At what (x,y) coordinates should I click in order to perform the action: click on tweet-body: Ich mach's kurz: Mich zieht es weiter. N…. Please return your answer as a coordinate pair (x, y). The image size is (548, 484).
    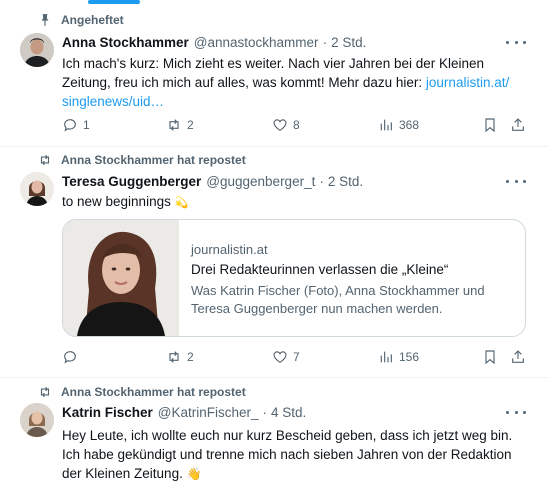
    Looking at the image, I should click on (273, 73).